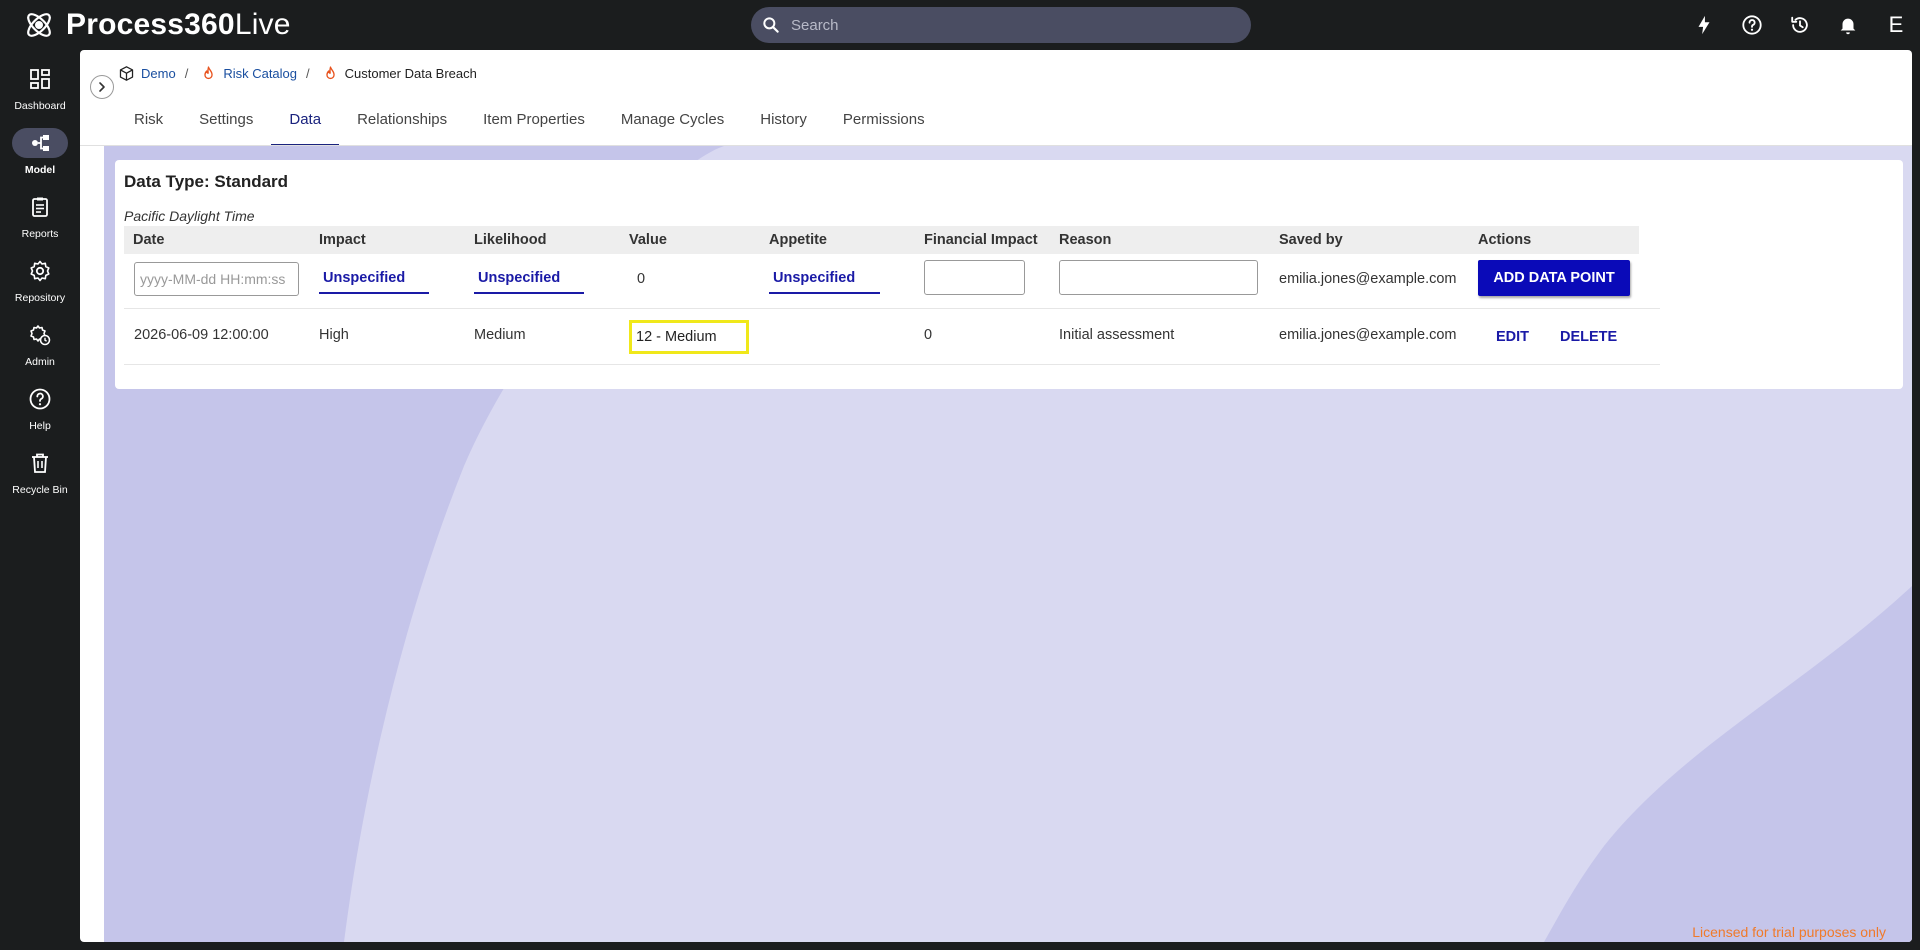  Describe the element at coordinates (40, 416) in the screenshot. I see `sidebar-item-help: Help` at that location.